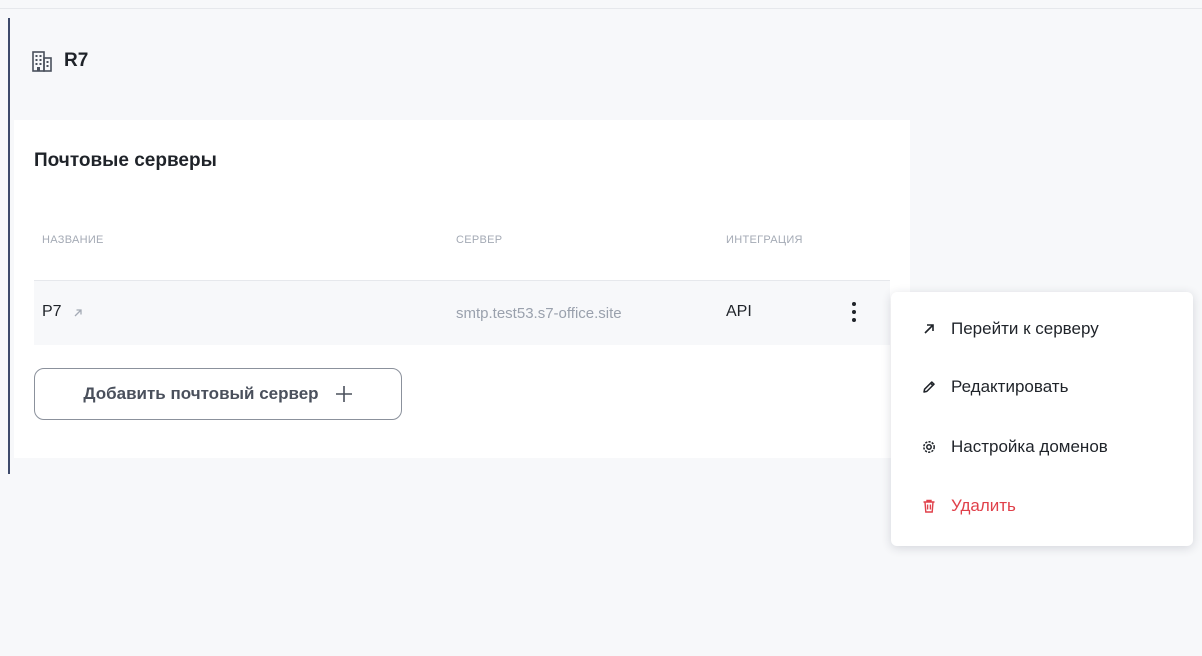 The height and width of the screenshot is (656, 1202). Describe the element at coordinates (983, 505) in the screenshot. I see `menu-item-label: Удалить` at that location.